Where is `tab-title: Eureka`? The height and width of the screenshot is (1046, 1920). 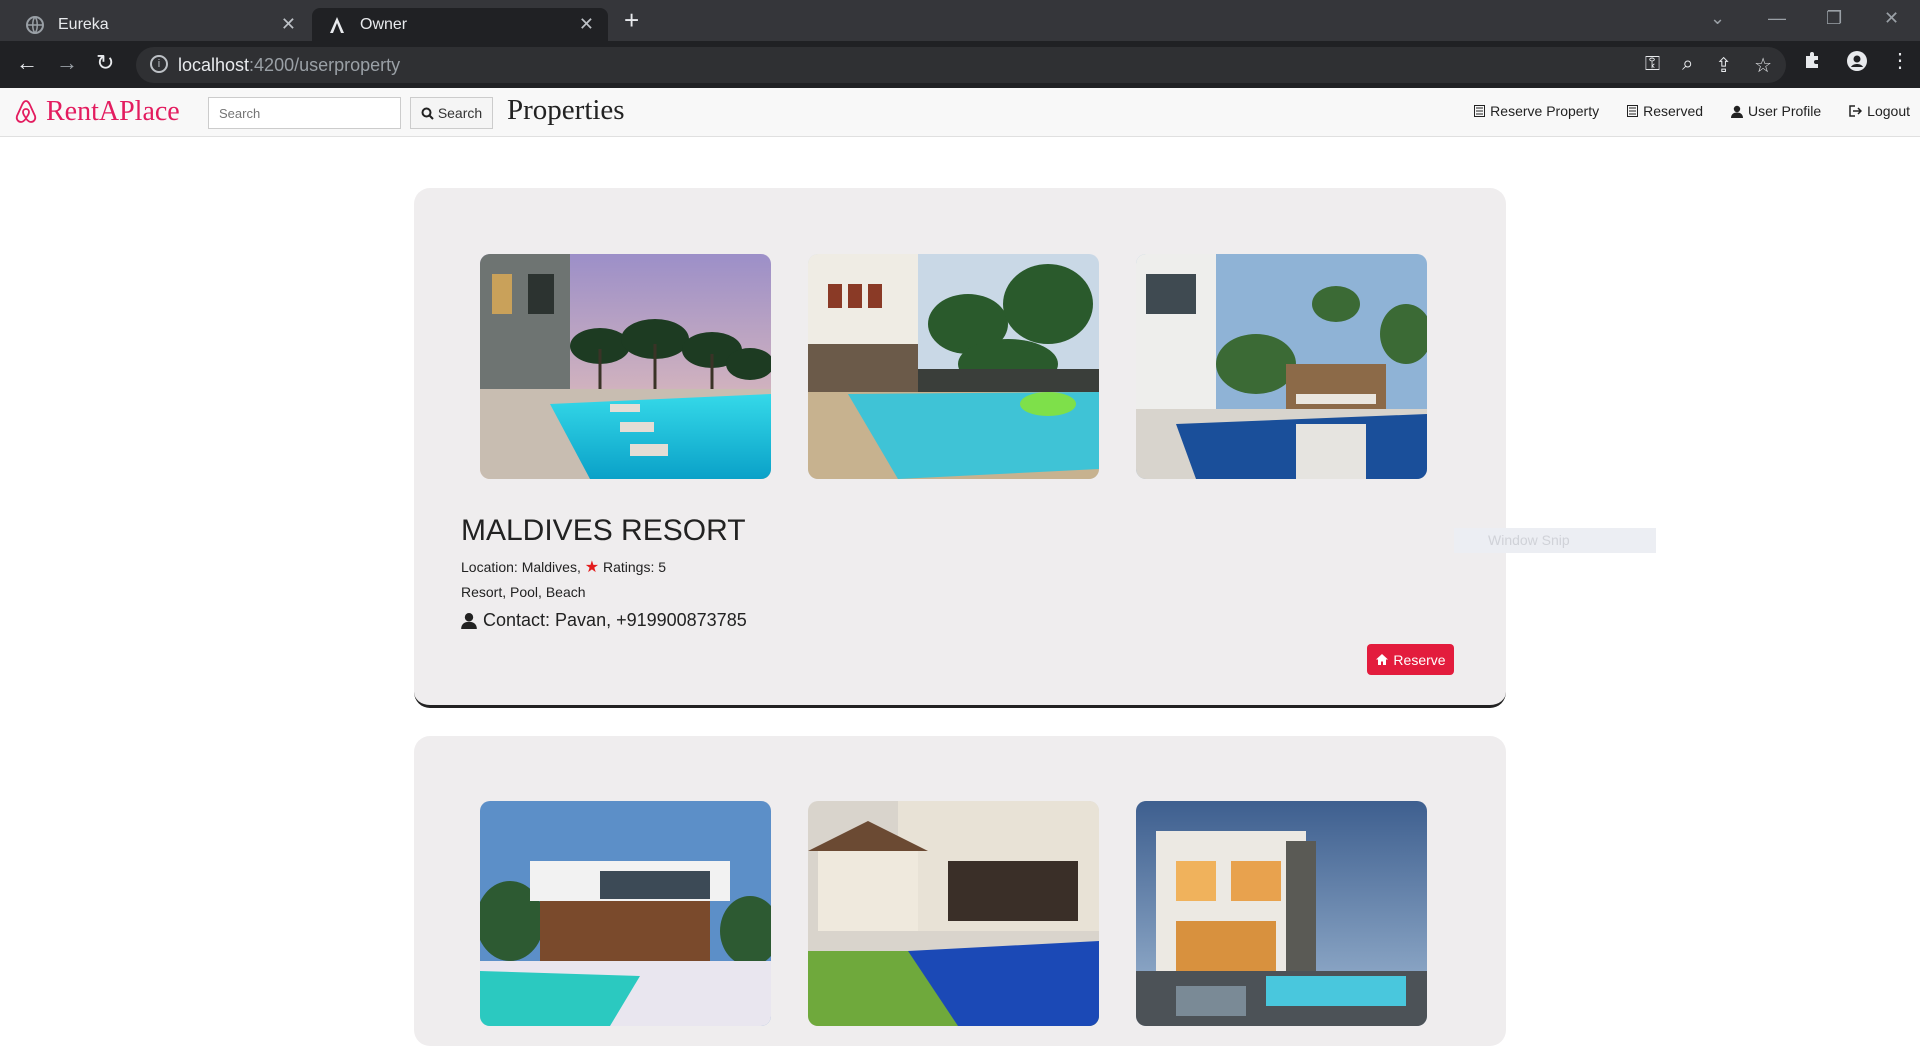
tab-title: Eureka is located at coordinates (83, 24).